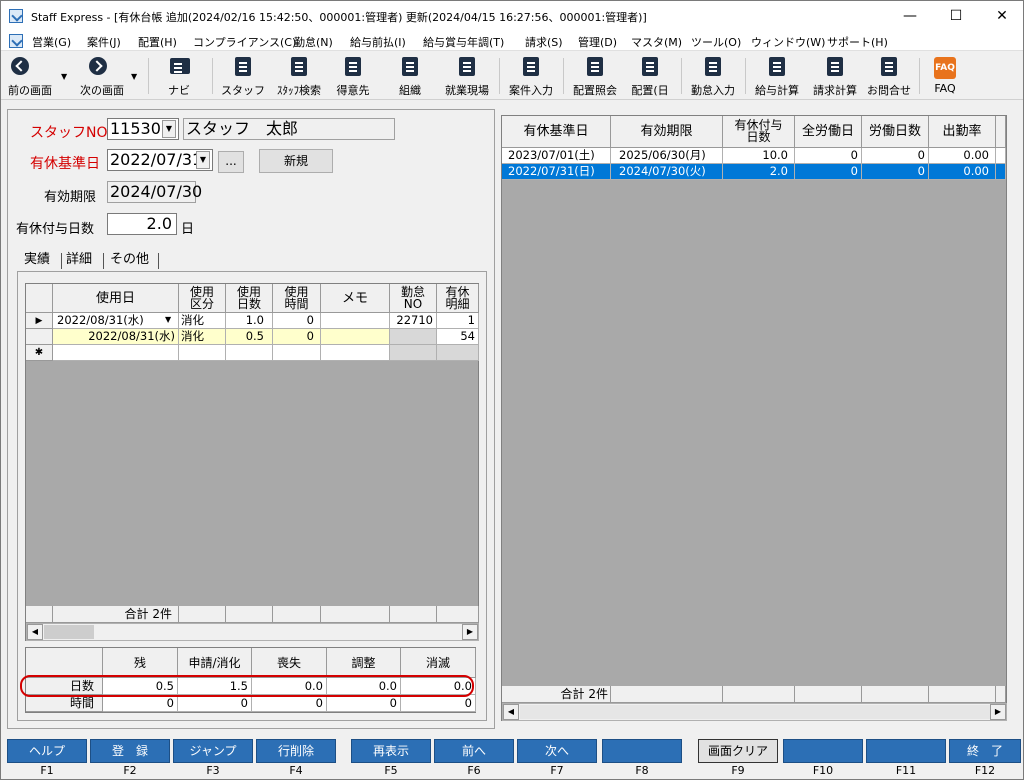  I want to click on f9-clear-screen-button: 画面クリア, so click(738, 751).